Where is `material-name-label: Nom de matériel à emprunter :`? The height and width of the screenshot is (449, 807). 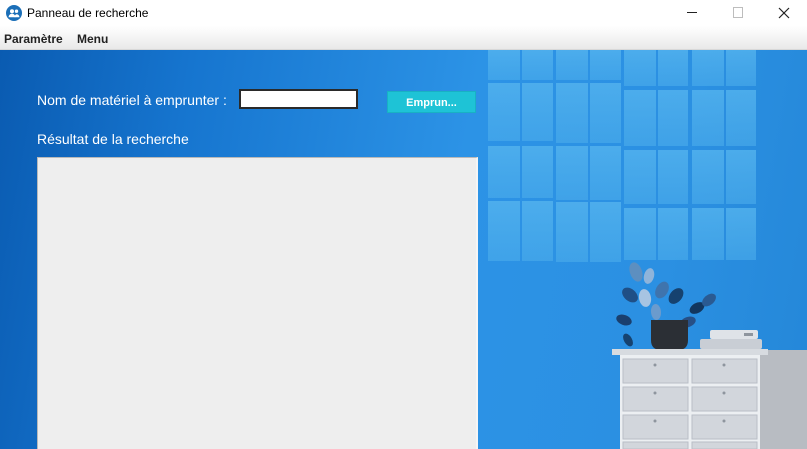 material-name-label: Nom de matériel à emprunter : is located at coordinates (132, 100).